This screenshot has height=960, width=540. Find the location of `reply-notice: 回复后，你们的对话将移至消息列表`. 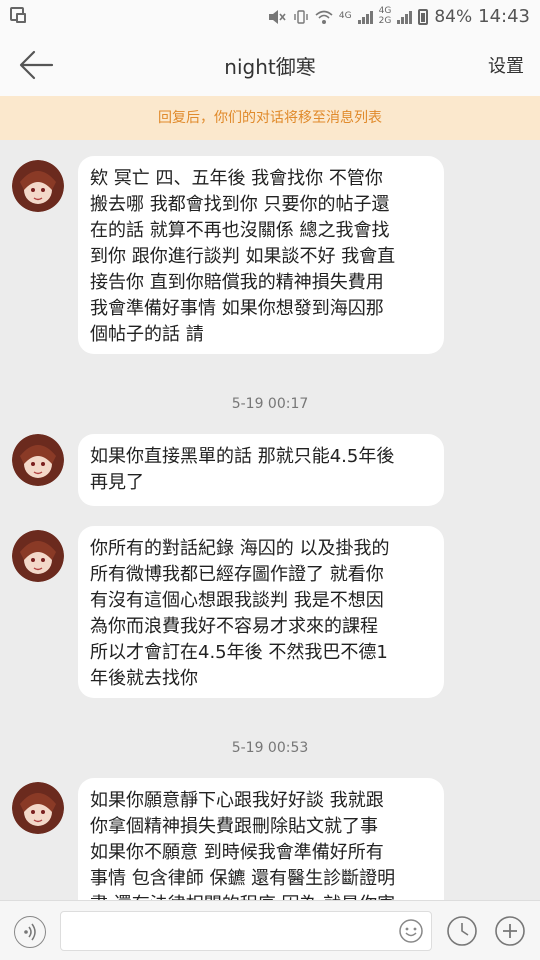

reply-notice: 回复后，你们的对话将移至消息列表 is located at coordinates (270, 118).